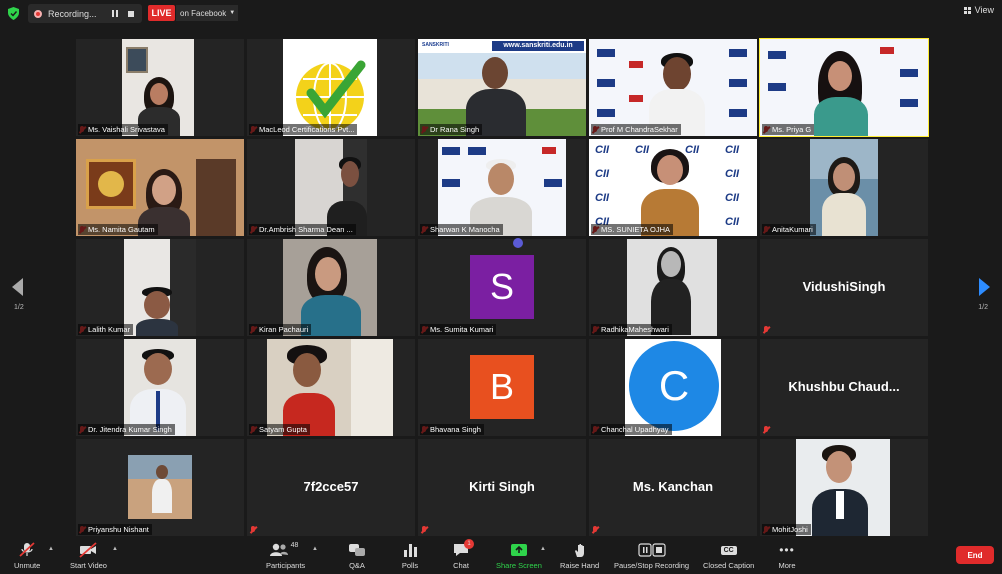  What do you see at coordinates (27, 565) in the screenshot?
I see `unmute-label: Unmute` at bounding box center [27, 565].